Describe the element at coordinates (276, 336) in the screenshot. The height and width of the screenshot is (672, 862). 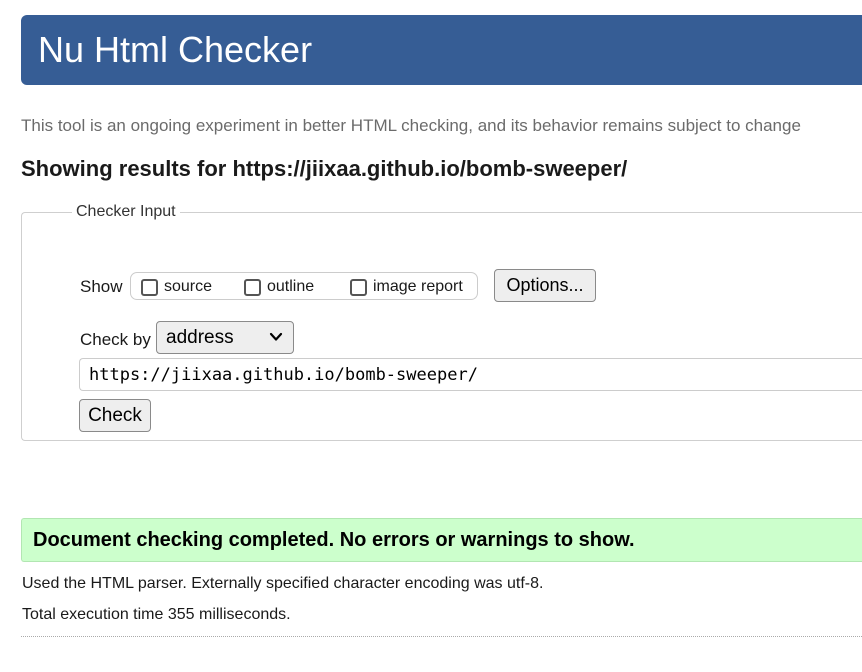
I see `chevron-down-icon` at that location.